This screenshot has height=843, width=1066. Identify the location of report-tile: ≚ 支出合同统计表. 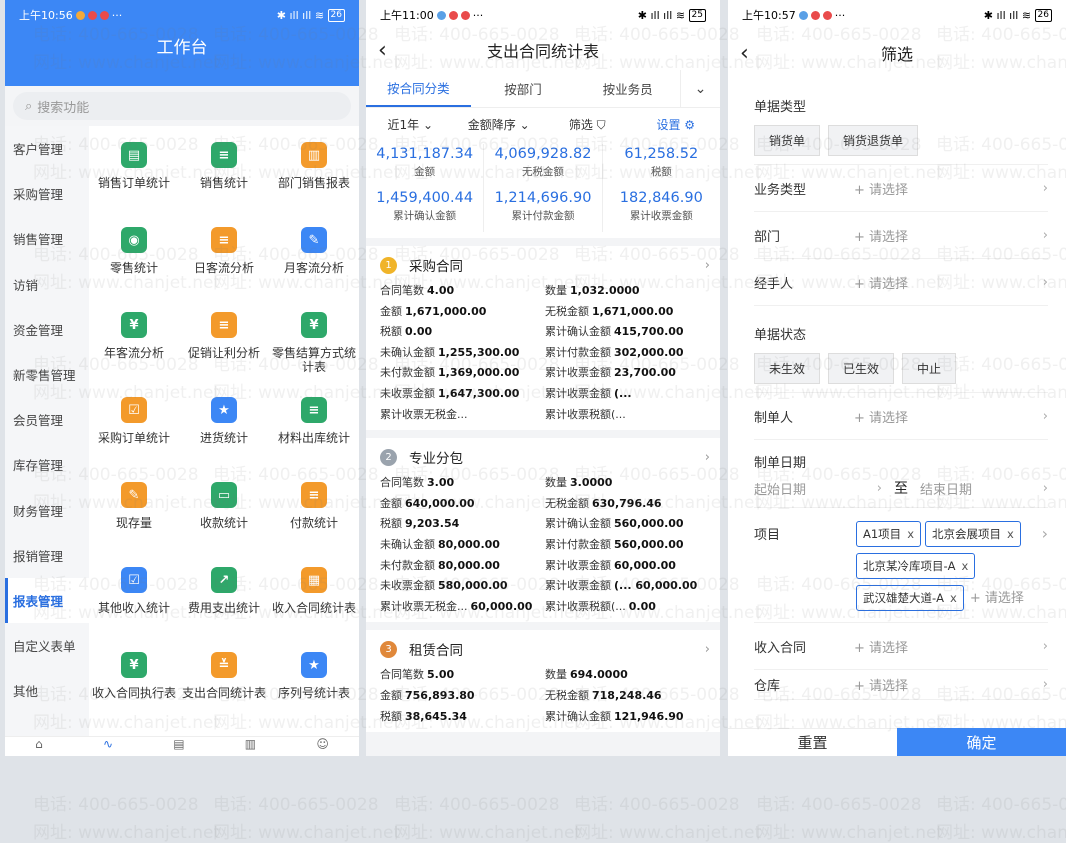
(224, 684).